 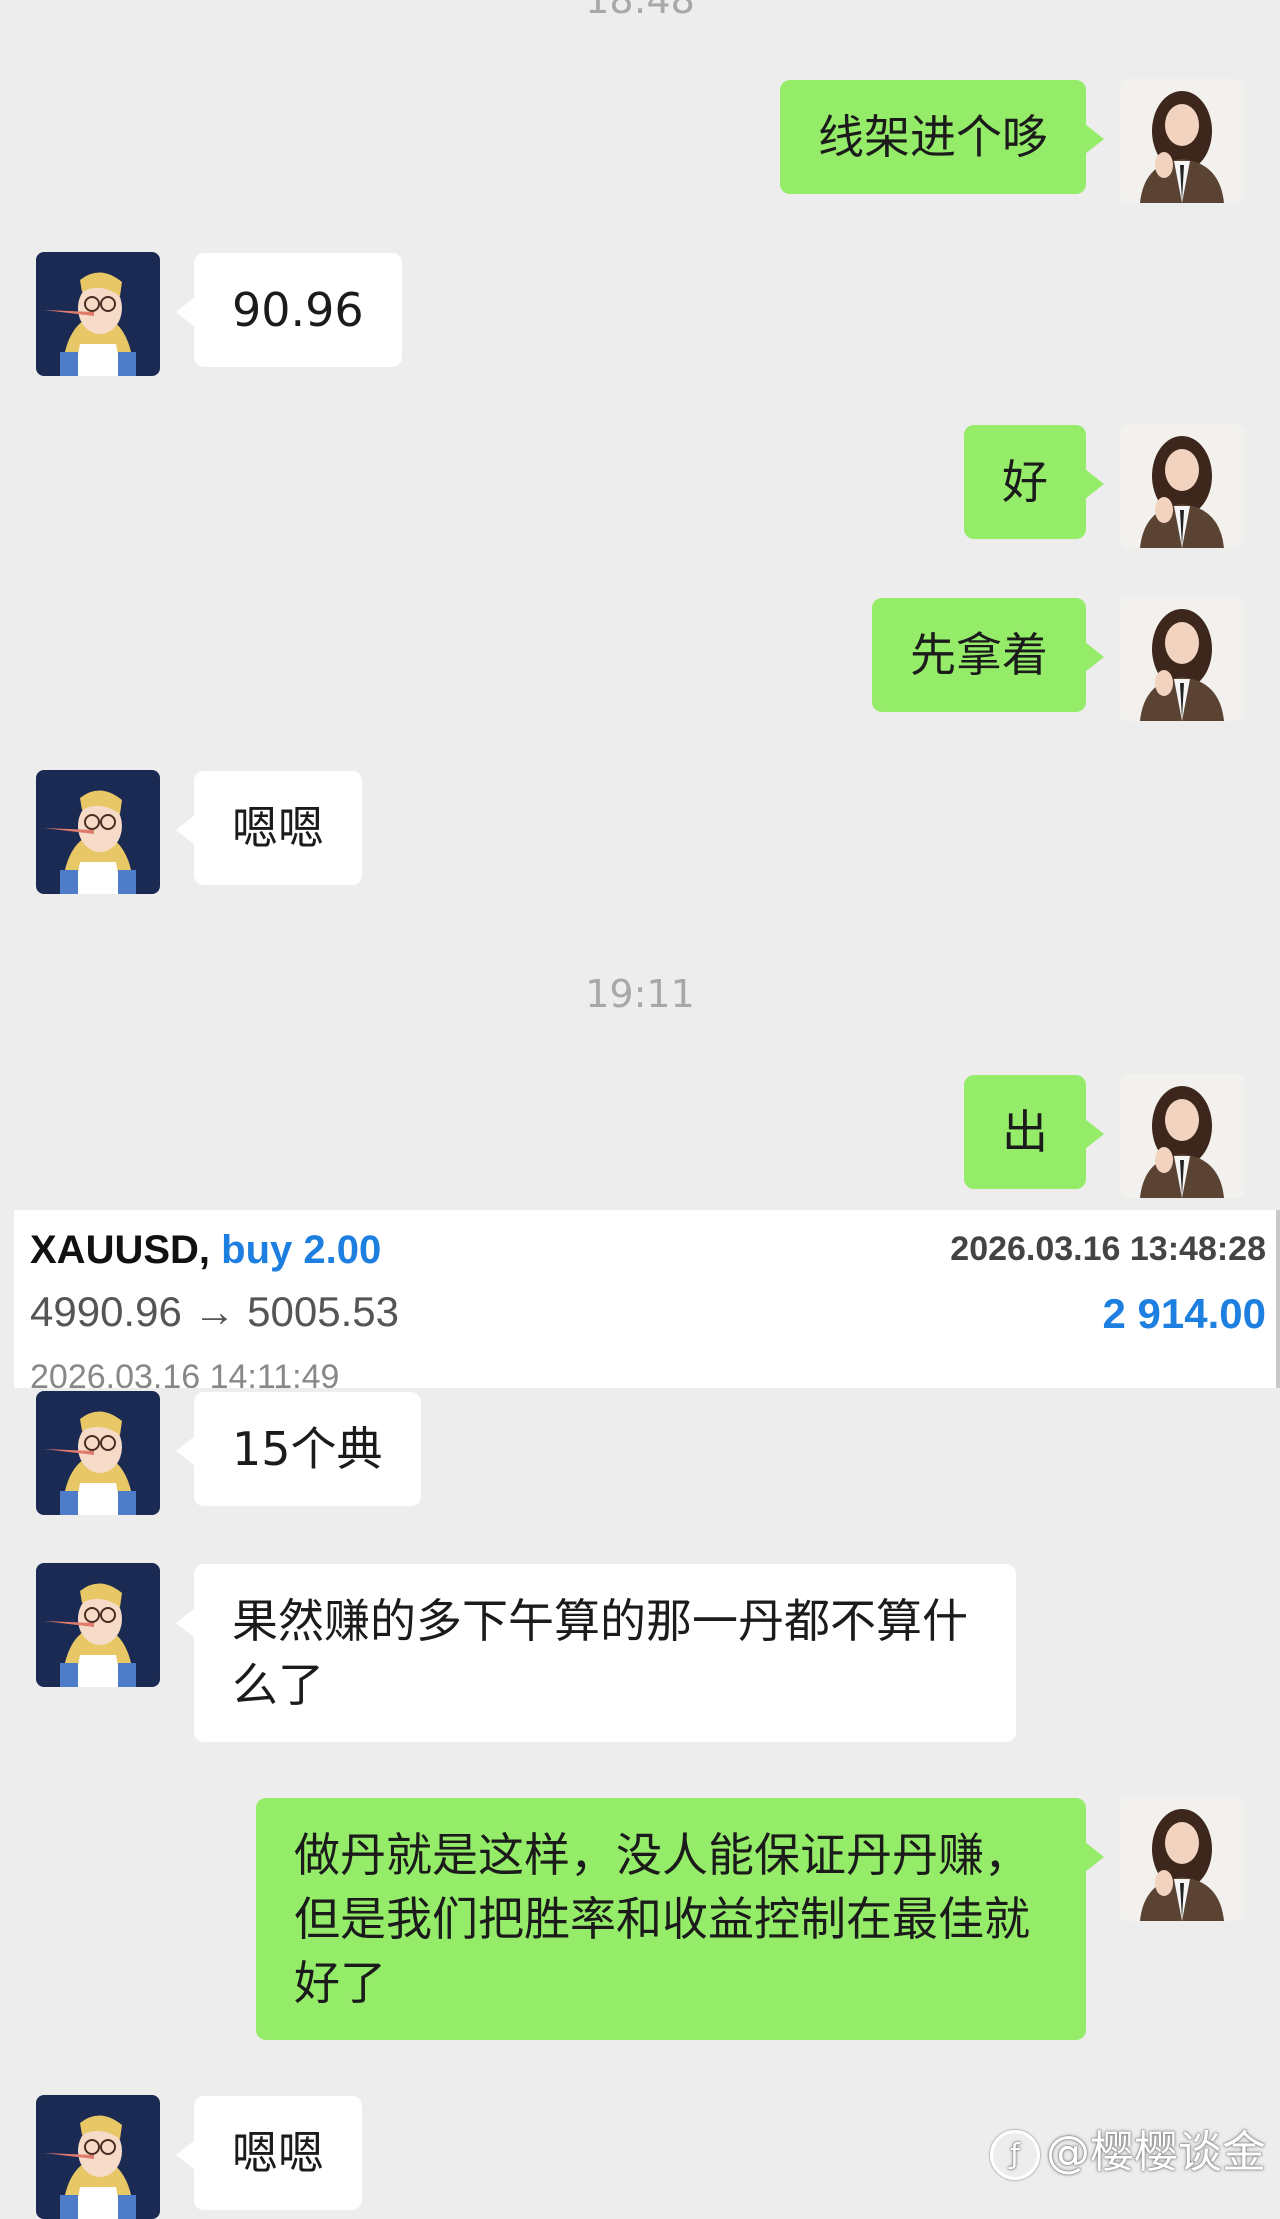 I want to click on trade-prices: 4990.96 → 5005.53, so click(x=214, y=1311).